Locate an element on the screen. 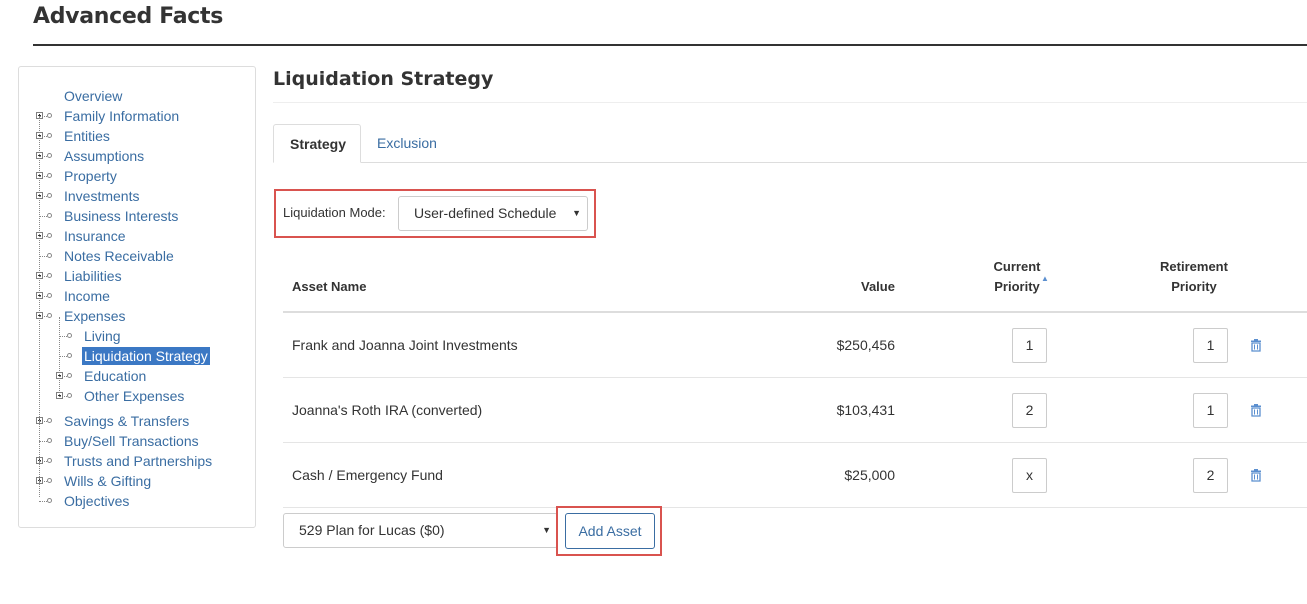 The image size is (1307, 604). sidebar-item-property: Property is located at coordinates (137, 176).